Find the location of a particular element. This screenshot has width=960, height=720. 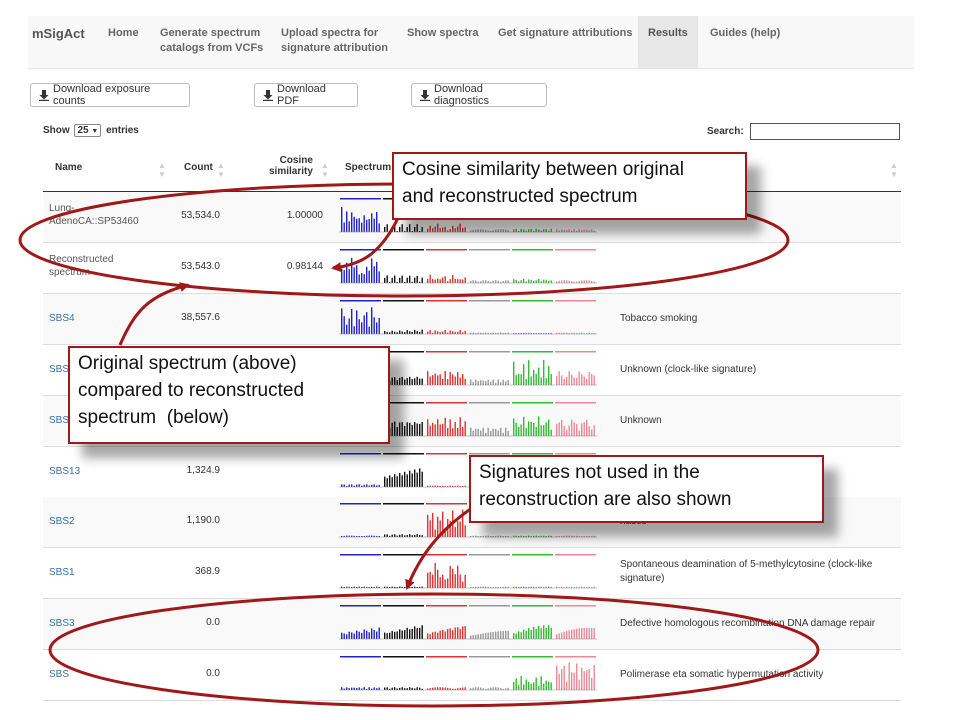

arrow-original is located at coordinates (154, 314).